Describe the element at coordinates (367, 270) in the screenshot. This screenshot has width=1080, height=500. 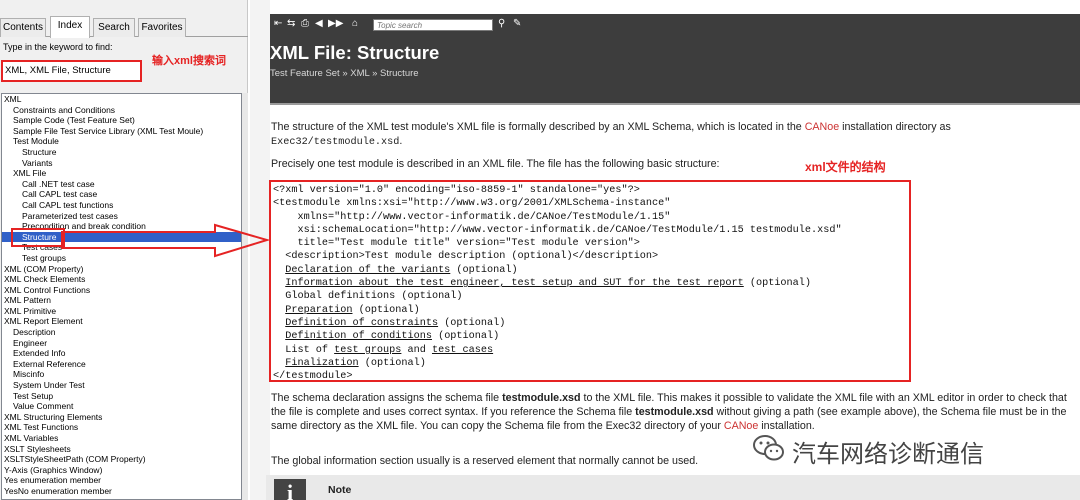
I see `code-link: Declaration of the variants` at that location.